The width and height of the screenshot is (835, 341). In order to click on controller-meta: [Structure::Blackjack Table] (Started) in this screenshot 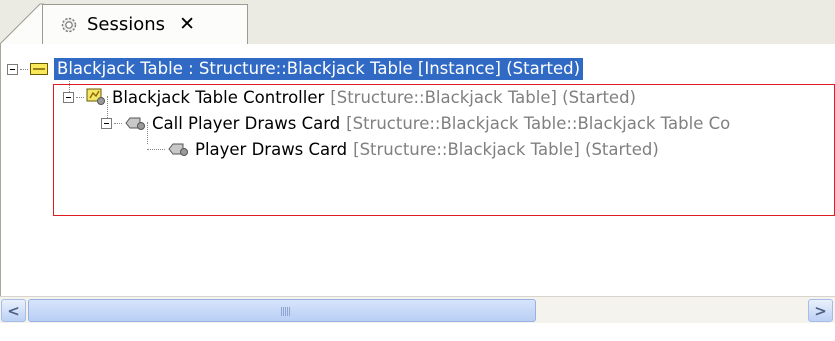, I will do `click(483, 97)`.